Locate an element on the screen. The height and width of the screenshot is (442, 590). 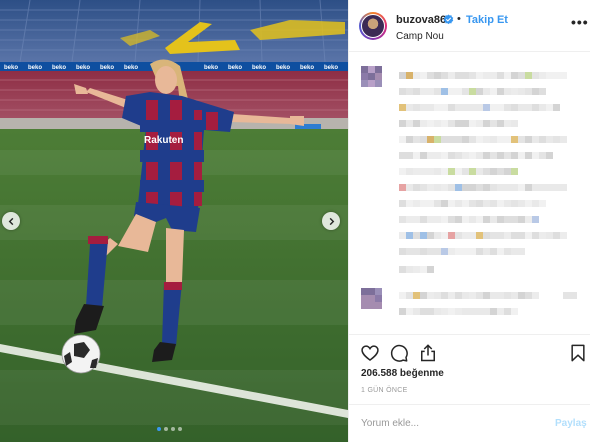
speech-bubble-icon is located at coordinates (399, 353).